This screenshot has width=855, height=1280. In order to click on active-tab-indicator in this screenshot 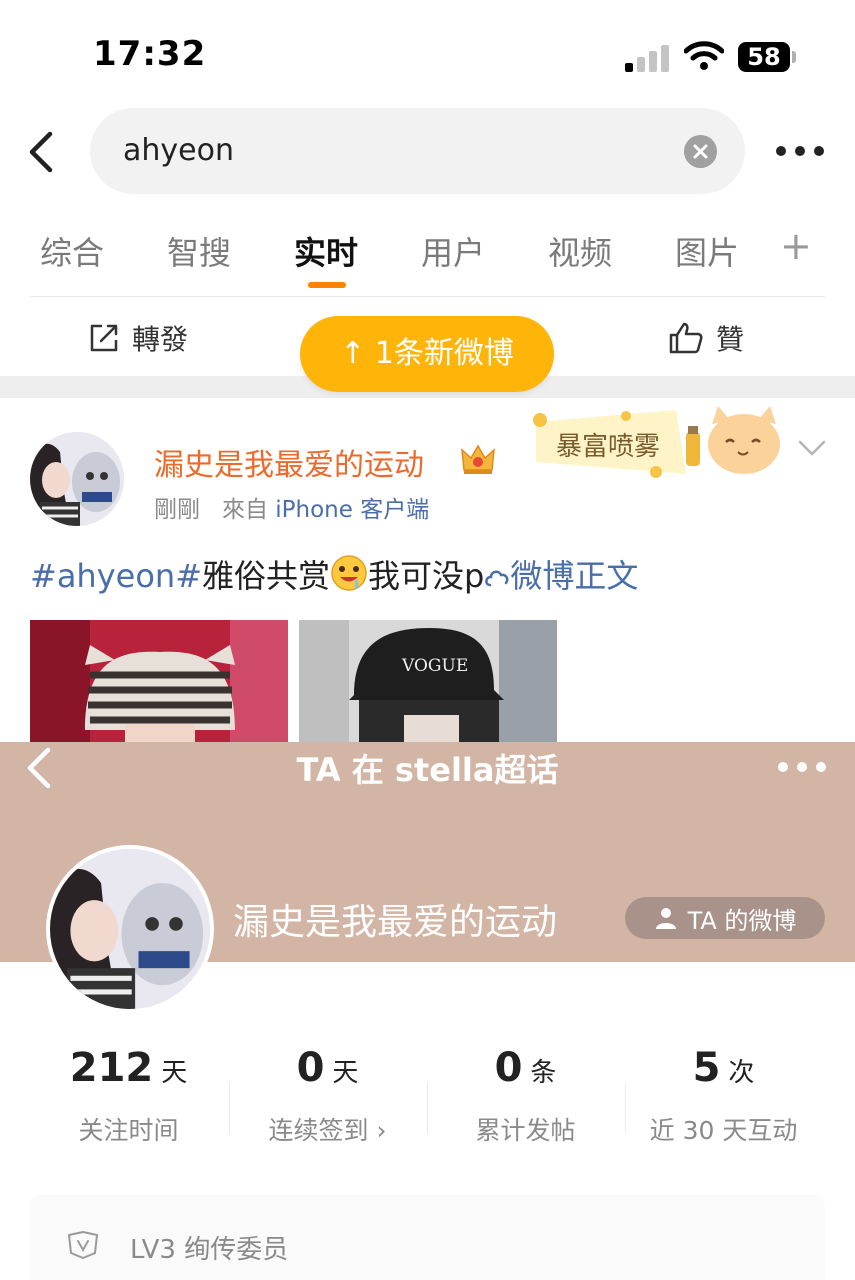, I will do `click(327, 285)`.